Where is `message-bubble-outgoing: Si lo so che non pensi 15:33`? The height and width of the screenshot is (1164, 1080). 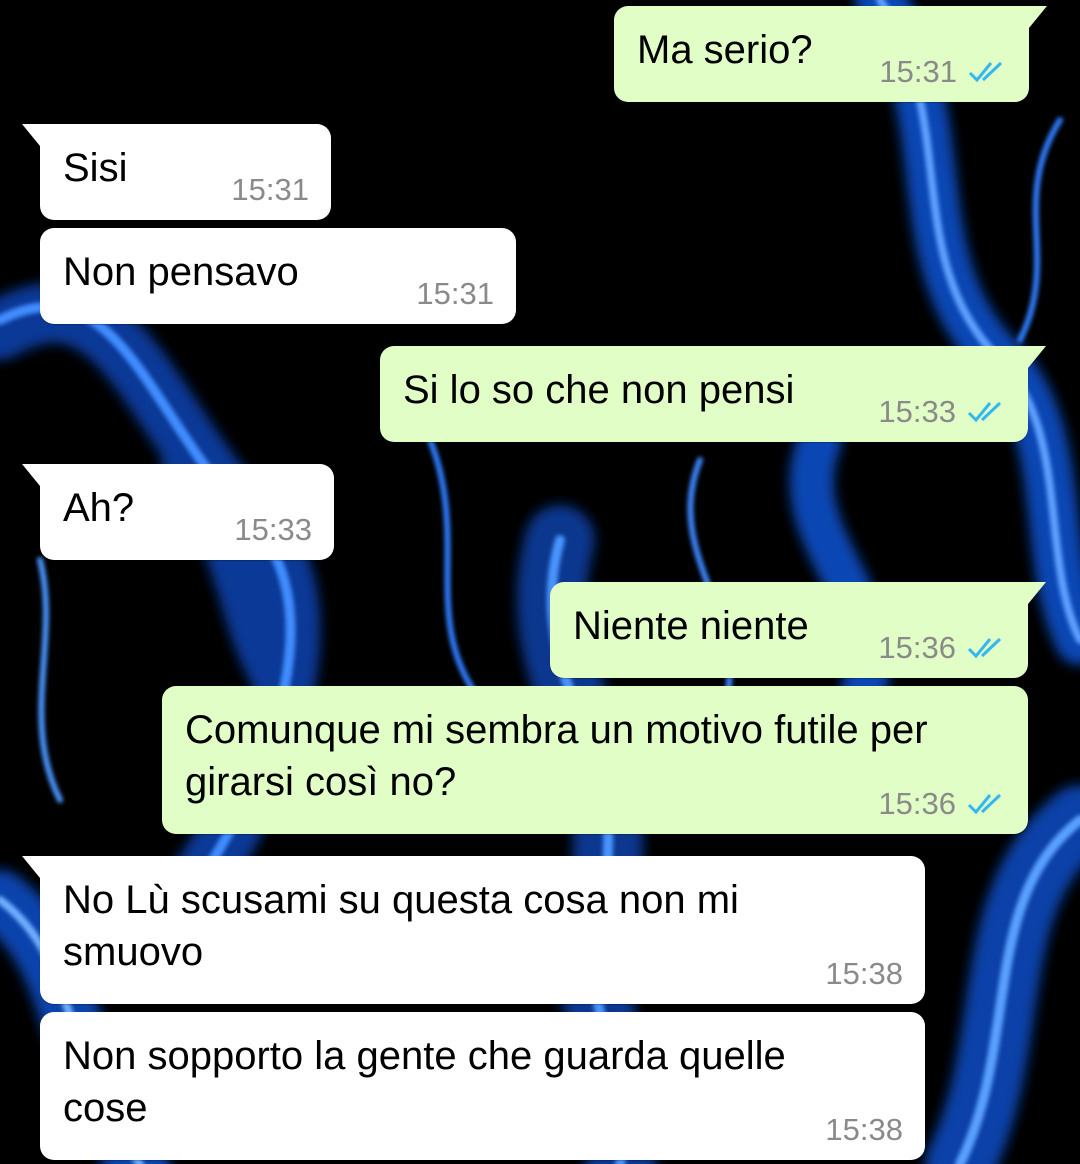 message-bubble-outgoing: Si lo so che non pensi 15:33 is located at coordinates (713, 394).